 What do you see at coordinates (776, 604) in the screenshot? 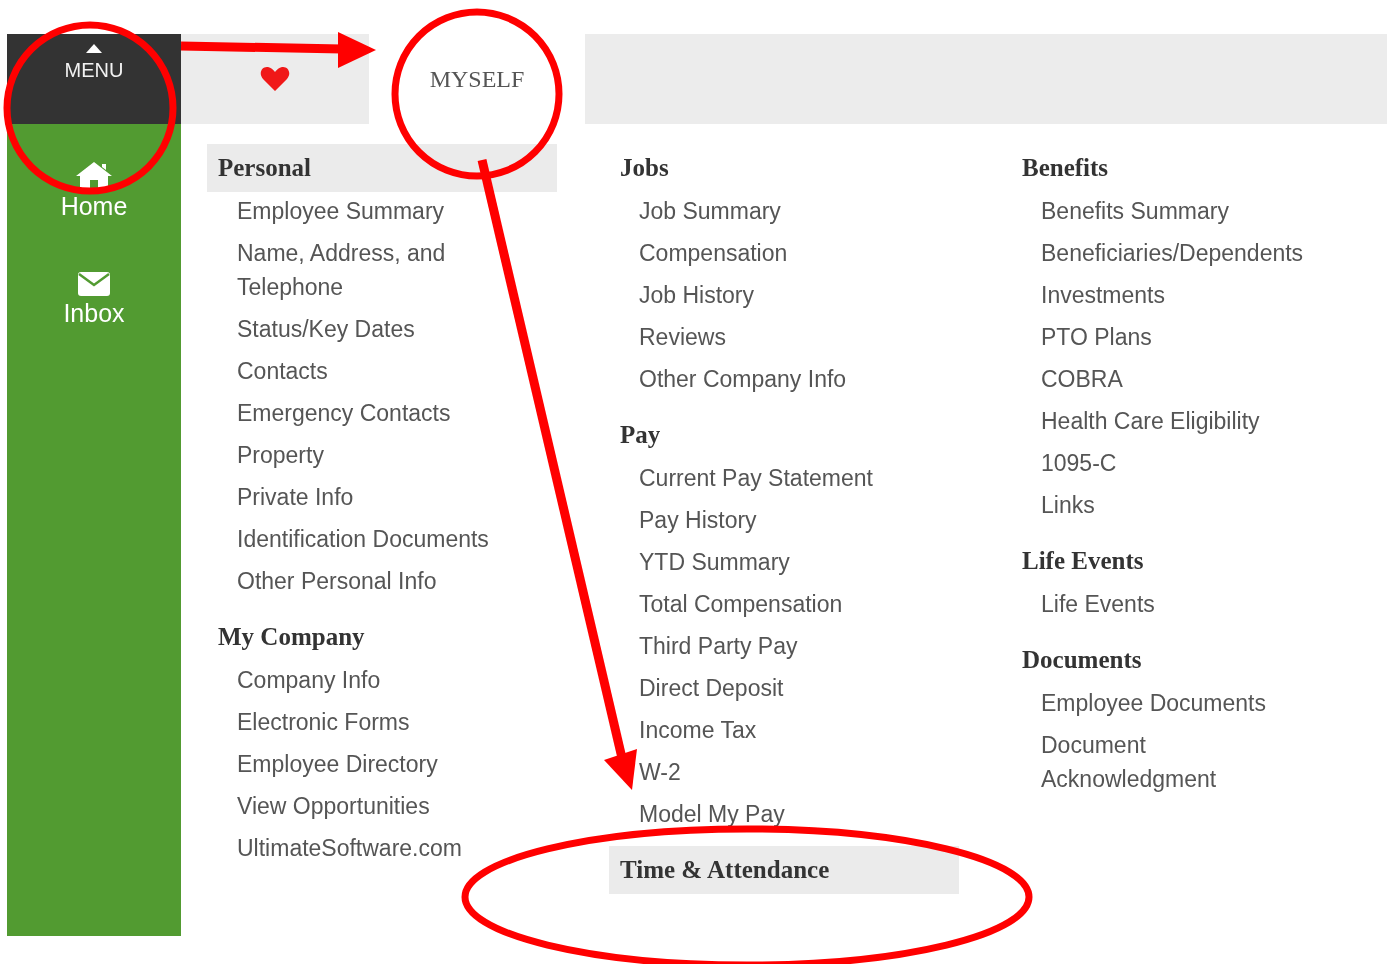
I see `menu-link: Total Compensation` at bounding box center [776, 604].